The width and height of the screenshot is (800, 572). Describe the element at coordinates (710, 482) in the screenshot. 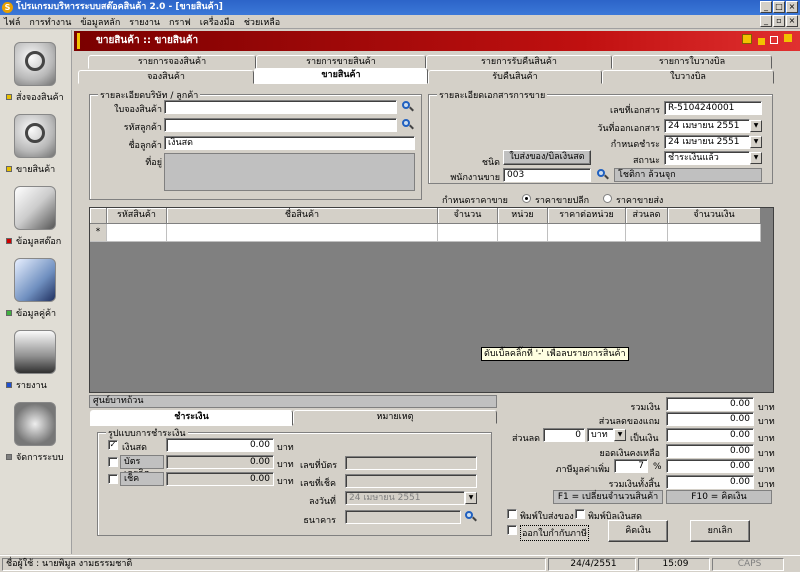

I see `grand-total-value: 0.00` at that location.